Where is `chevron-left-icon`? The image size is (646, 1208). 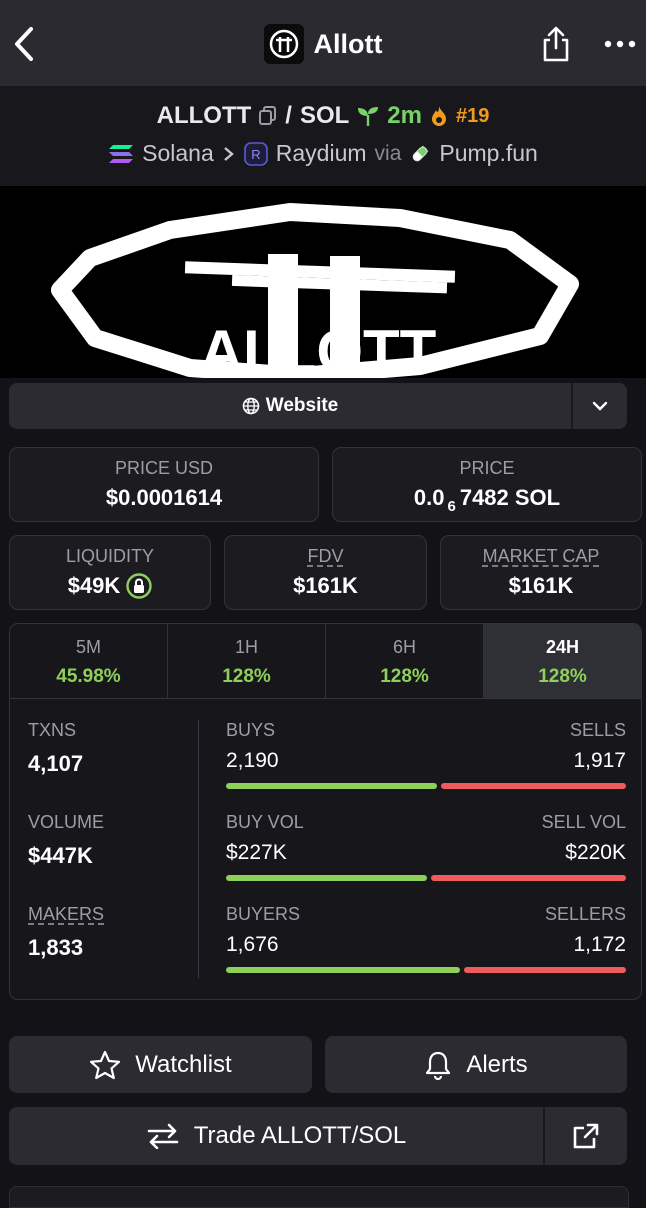 chevron-left-icon is located at coordinates (24, 44).